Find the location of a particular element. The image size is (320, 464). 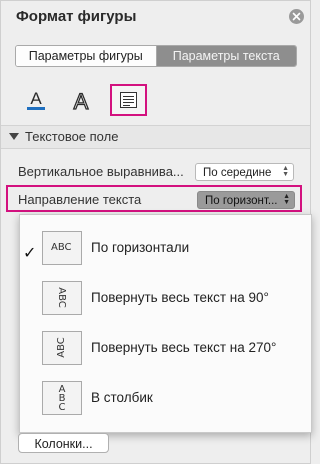

disclosure-triangle-icon is located at coordinates (14, 136).